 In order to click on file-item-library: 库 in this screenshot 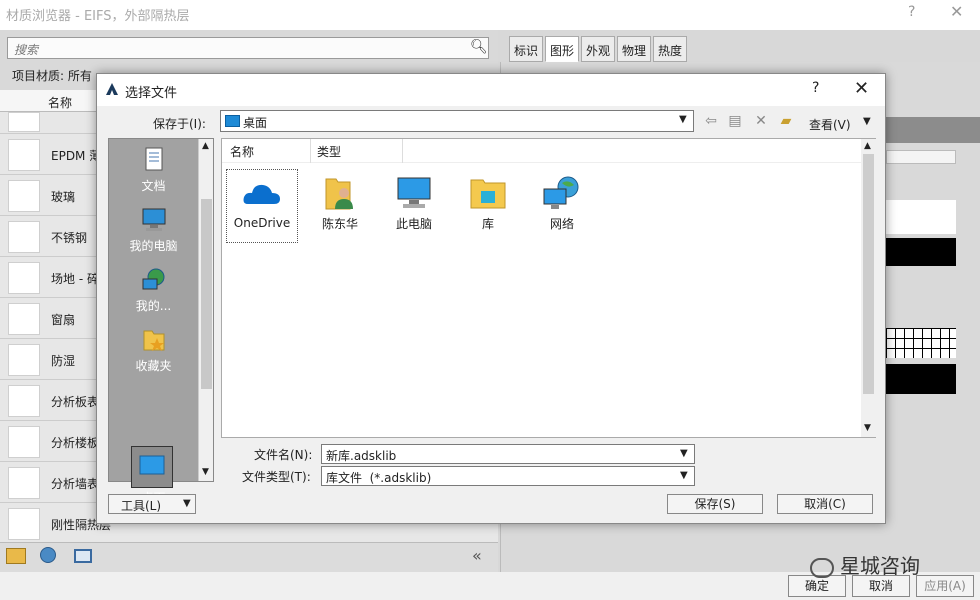, I will do `click(488, 206)`.